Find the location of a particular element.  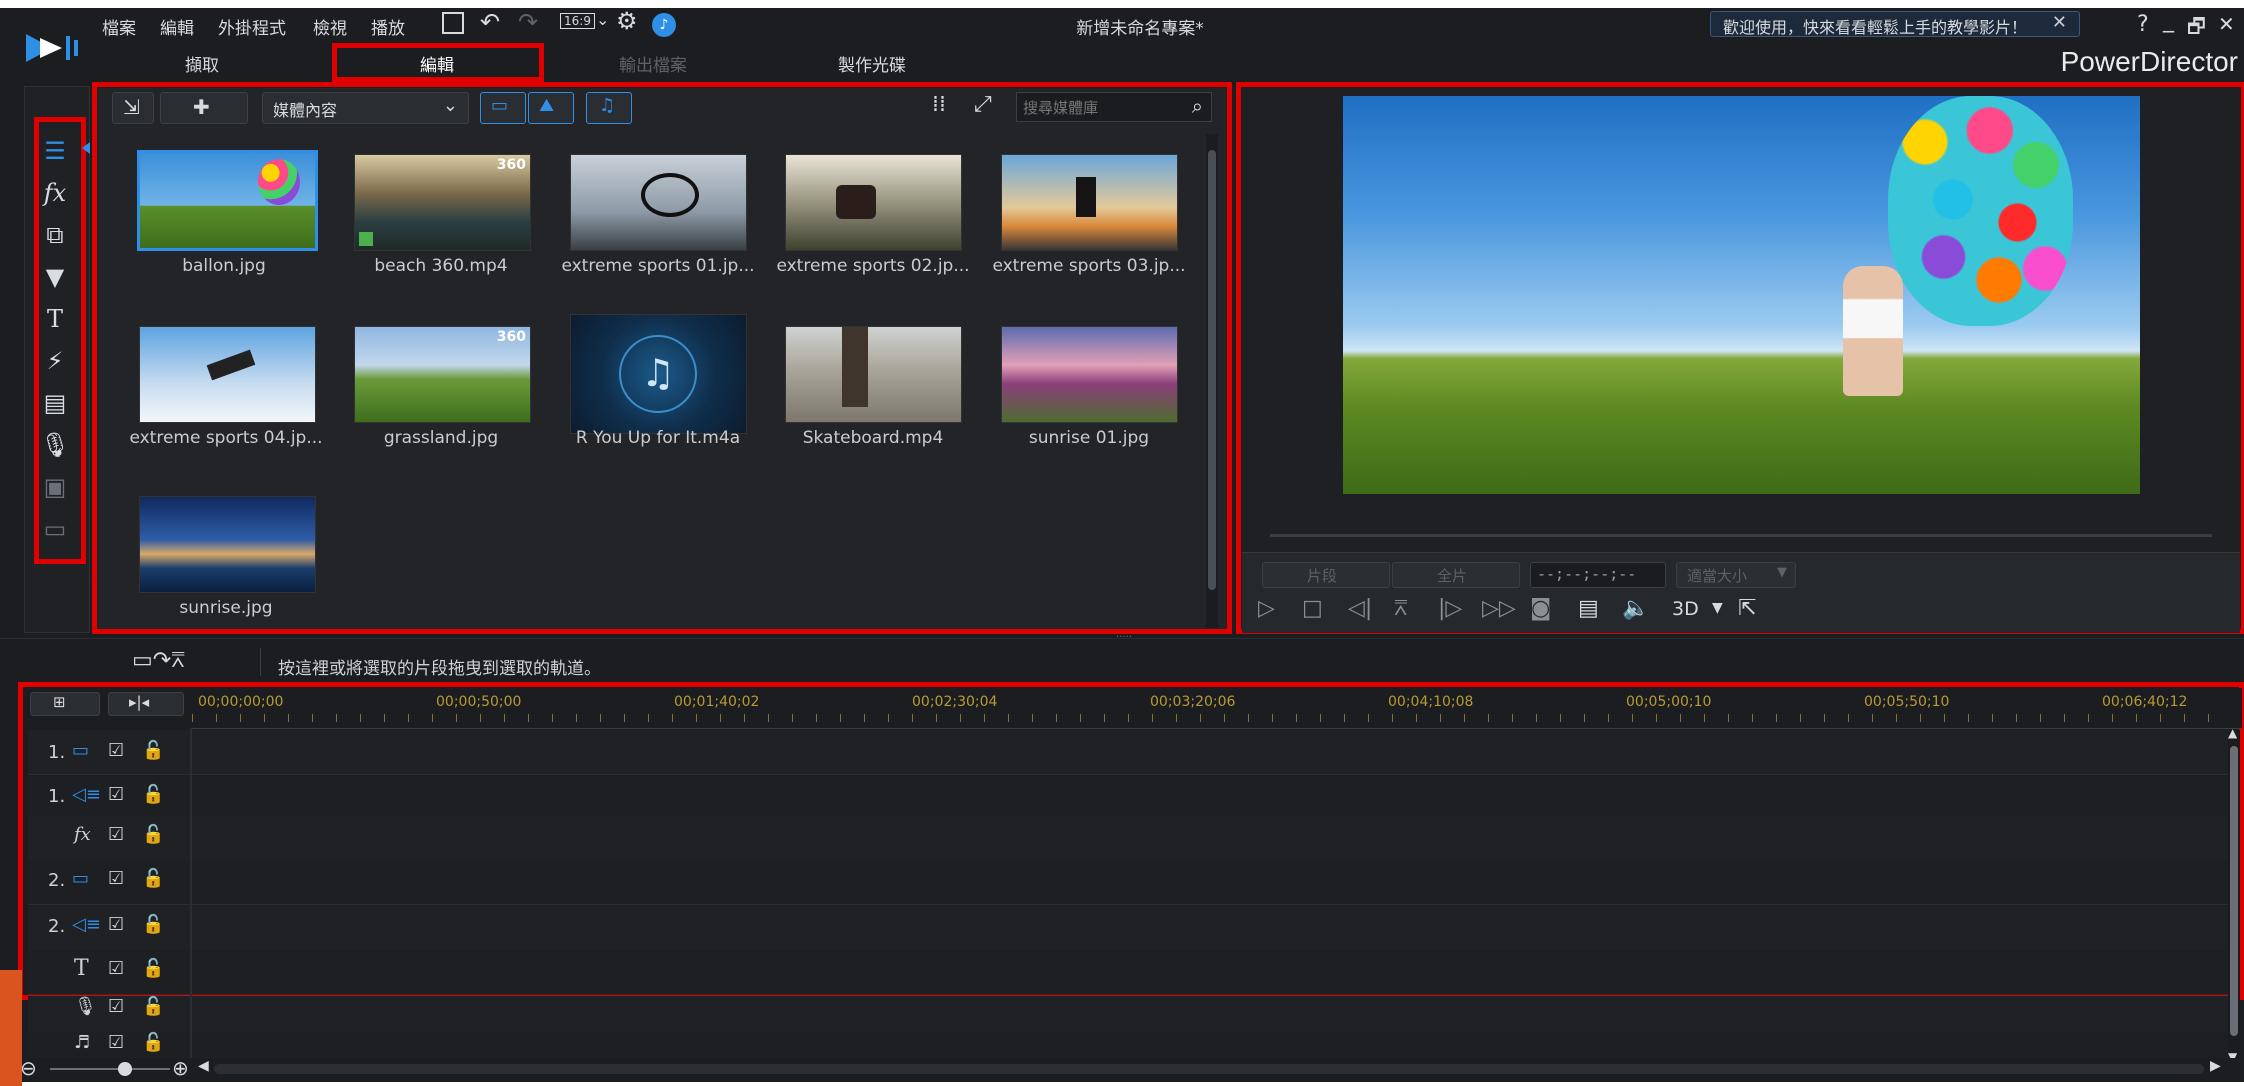

search-input is located at coordinates (1098, 108).